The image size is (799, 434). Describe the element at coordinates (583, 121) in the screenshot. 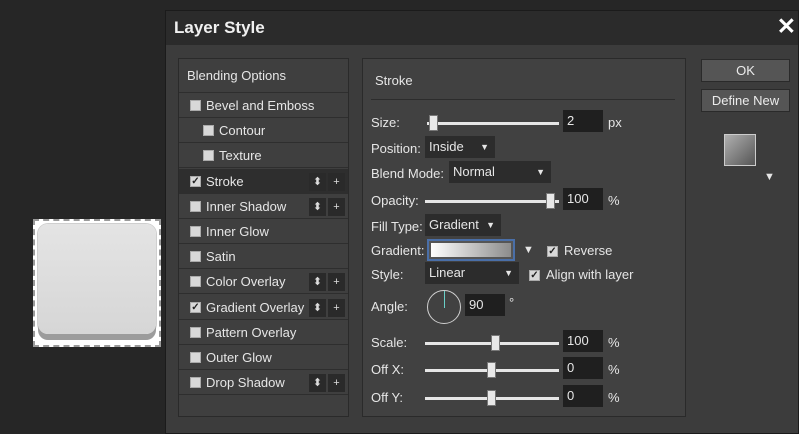

I see `size-field: 2` at that location.